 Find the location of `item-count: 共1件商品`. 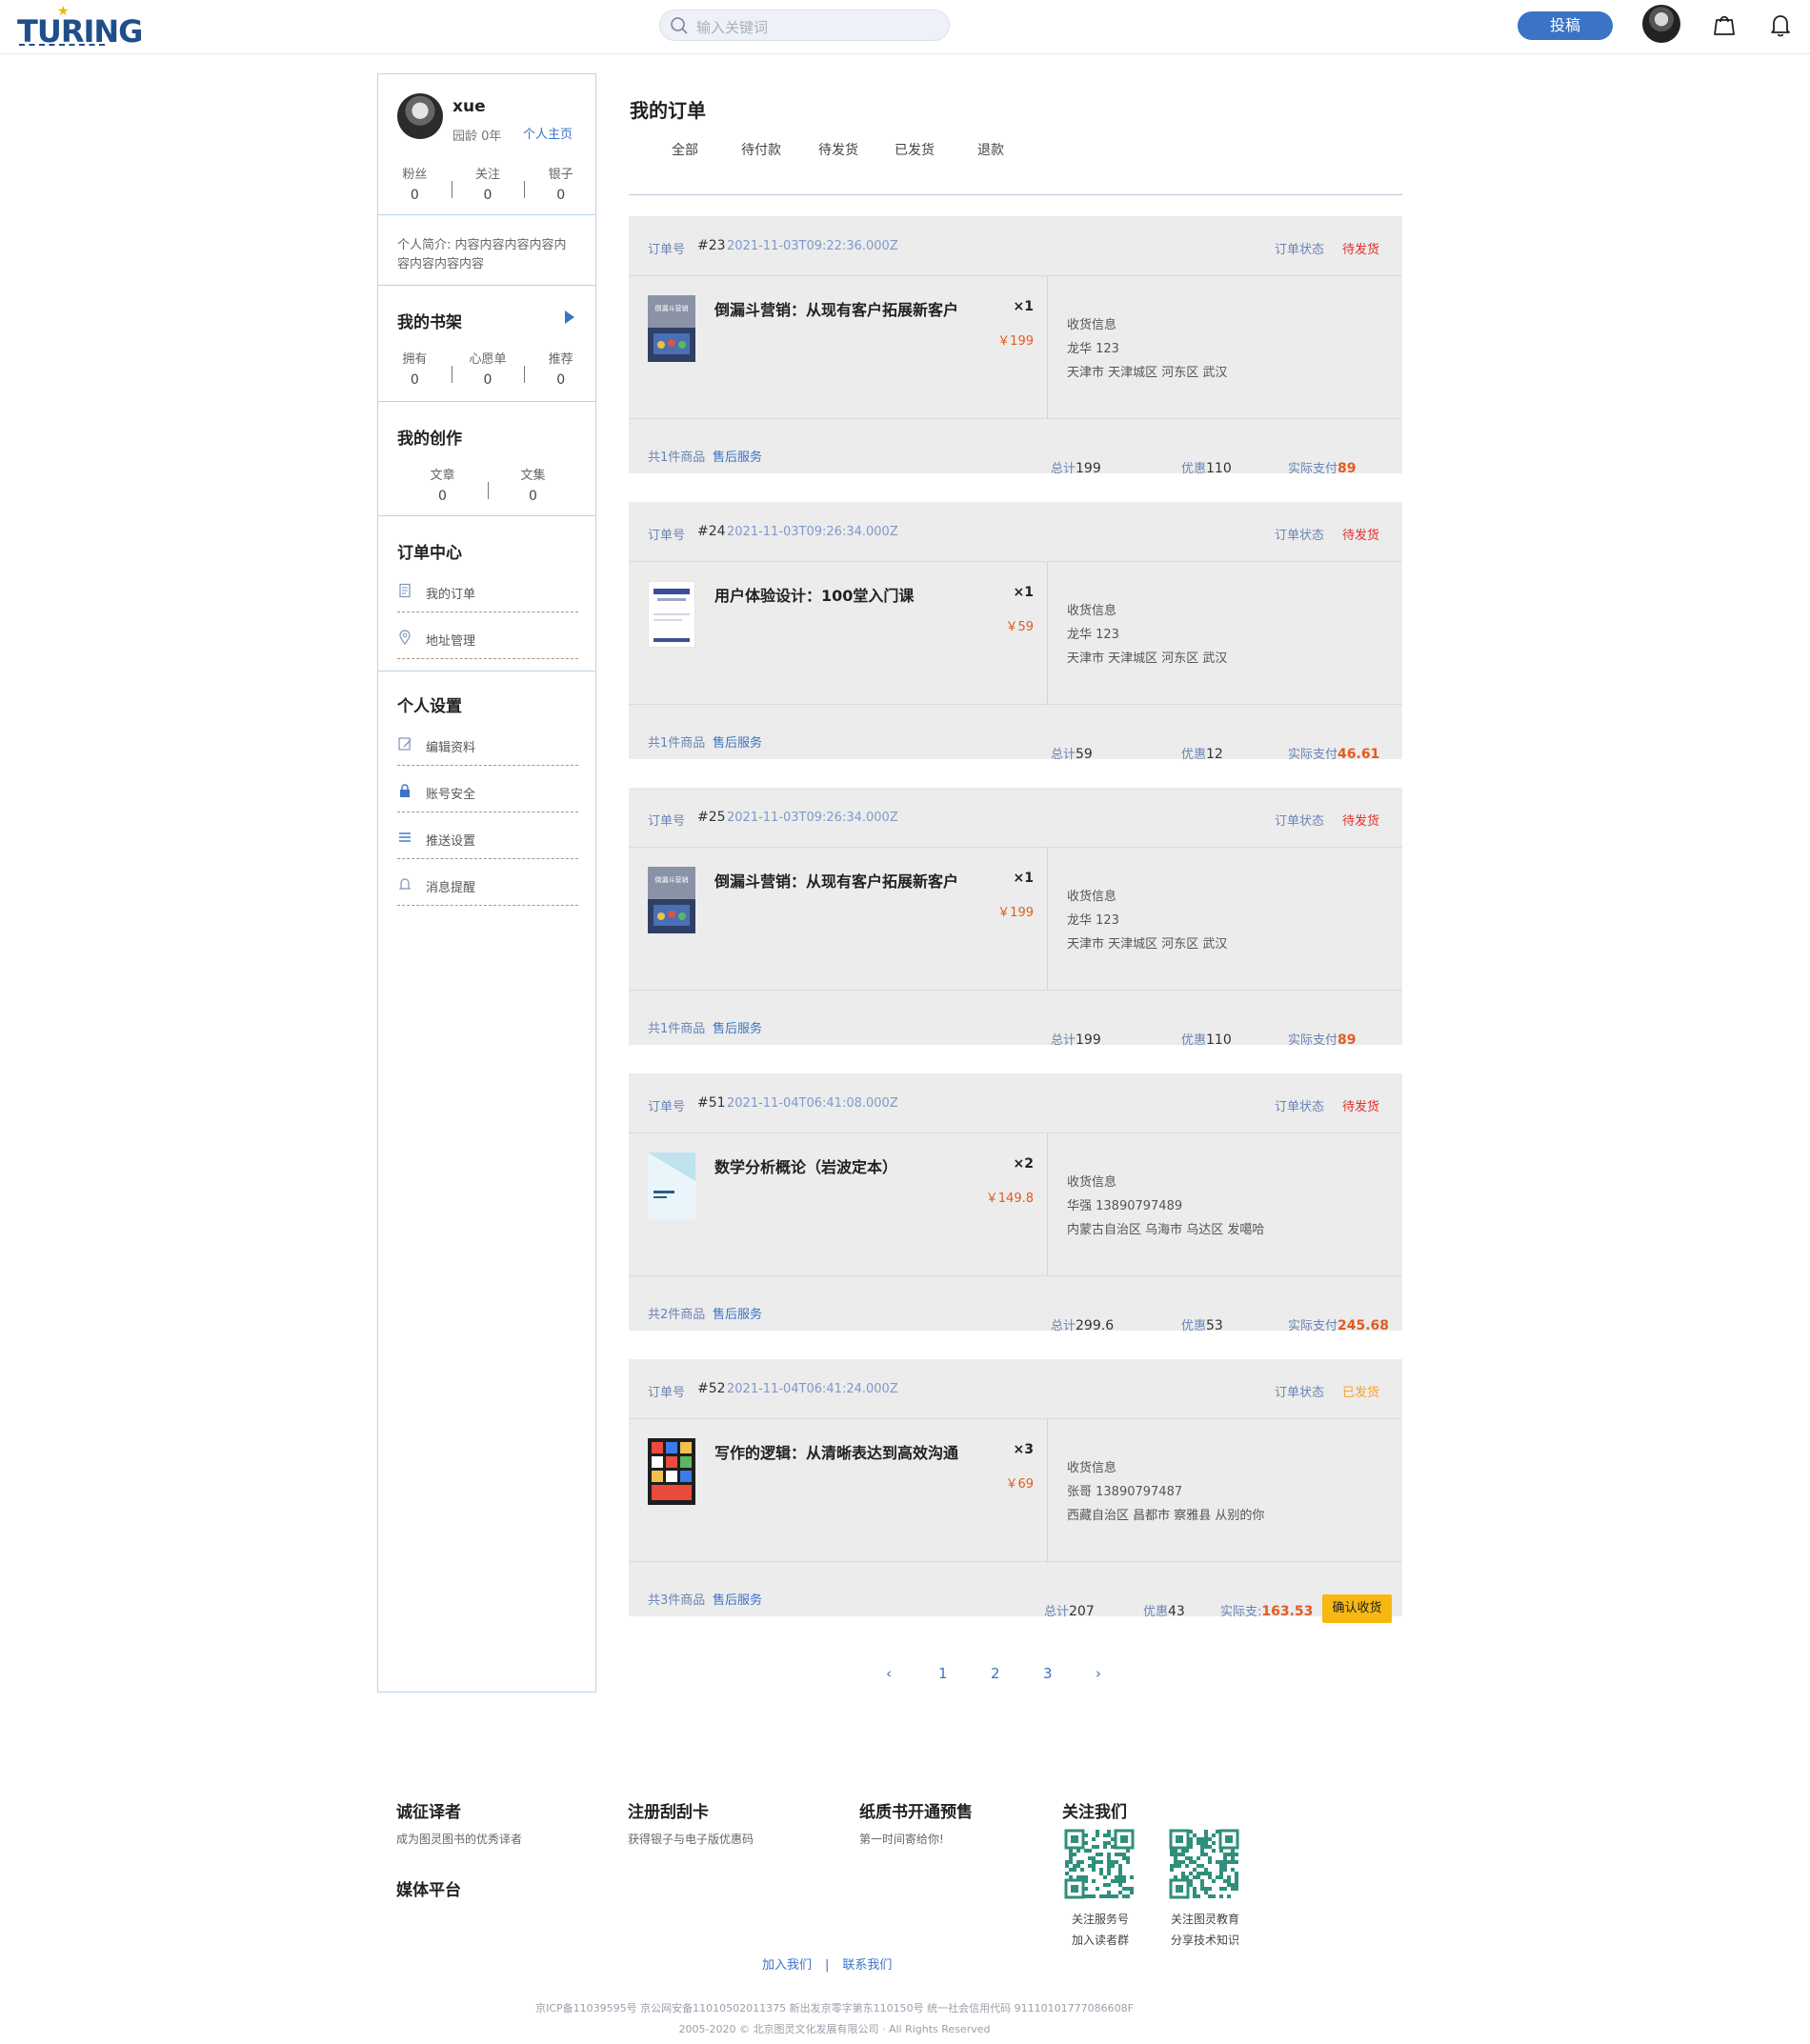

item-count: 共1件商品 is located at coordinates (677, 743).